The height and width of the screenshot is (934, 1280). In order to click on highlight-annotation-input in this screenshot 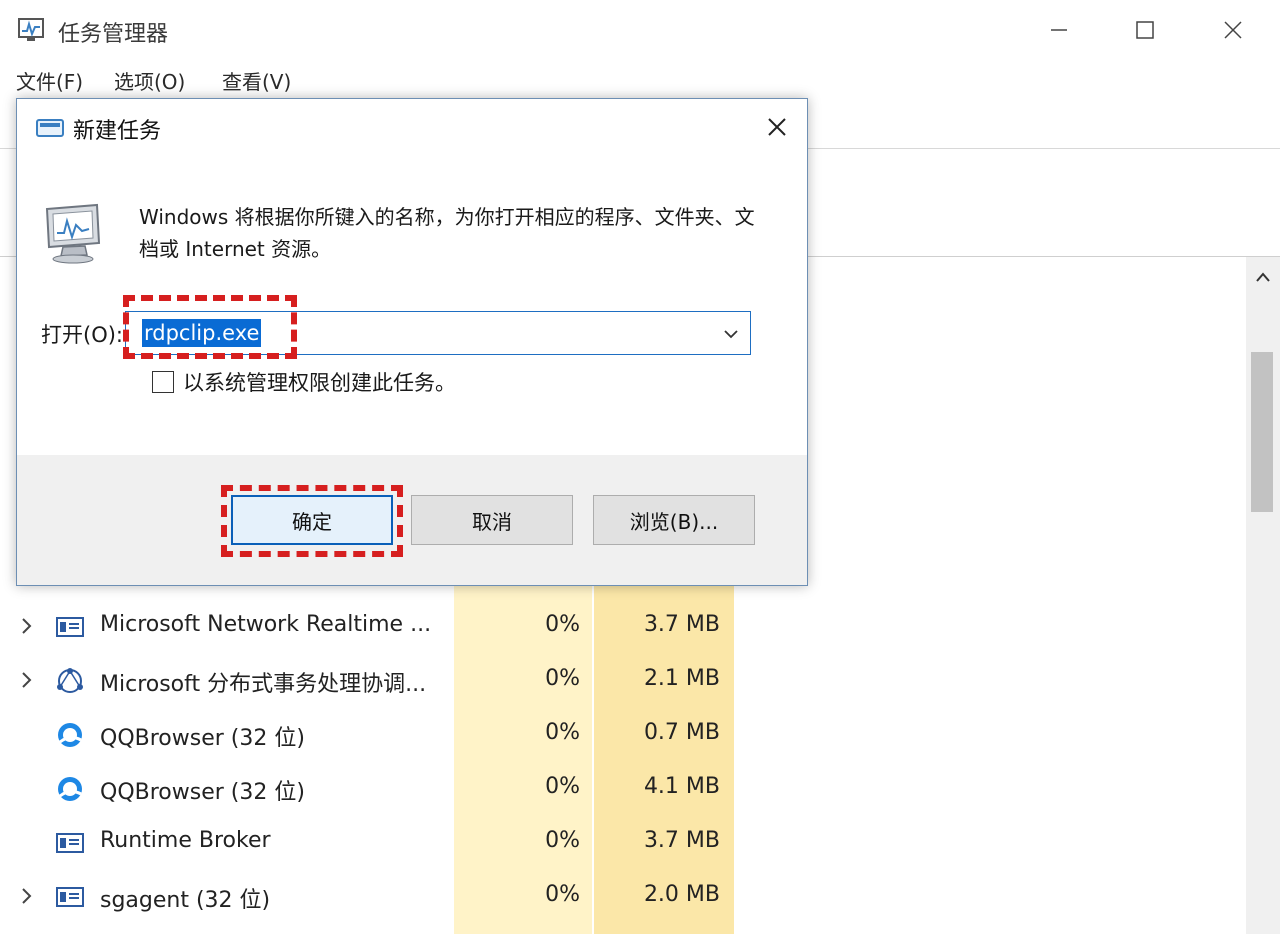, I will do `click(210, 327)`.